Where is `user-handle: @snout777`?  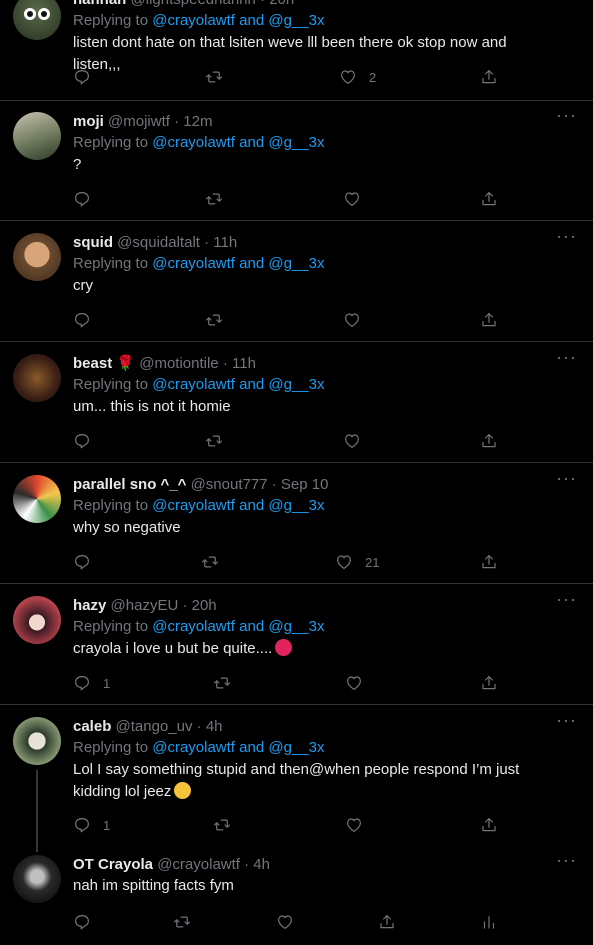
user-handle: @snout777 is located at coordinates (229, 484).